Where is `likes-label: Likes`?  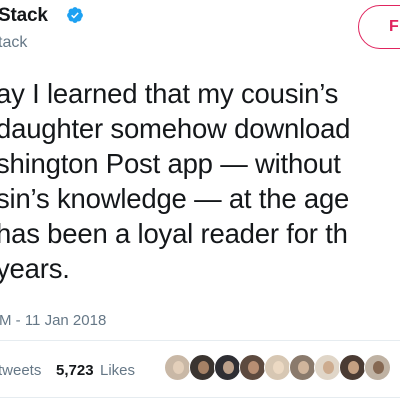
likes-label: Likes is located at coordinates (117, 370).